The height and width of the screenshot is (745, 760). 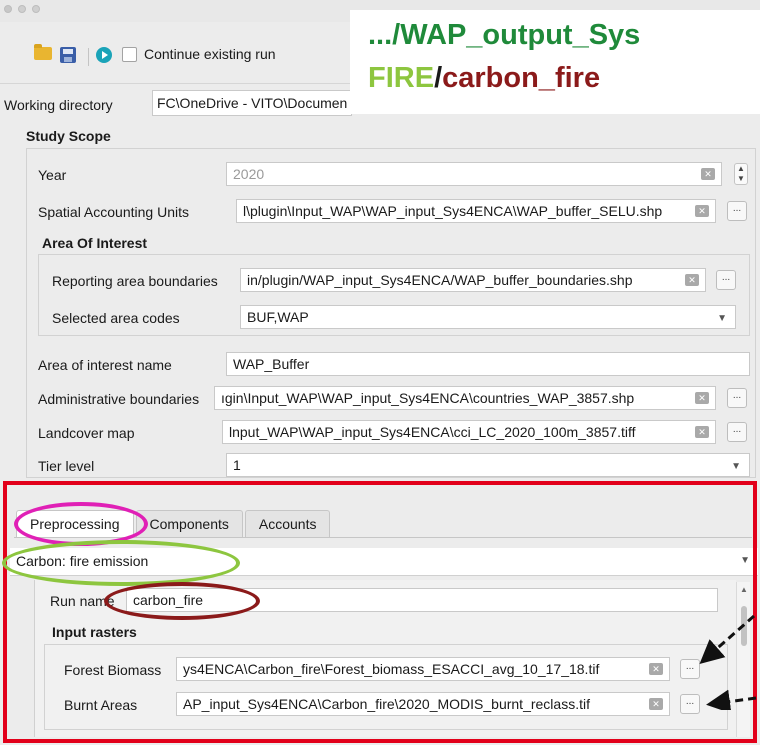 What do you see at coordinates (237, 465) in the screenshot?
I see `tier-value: 1` at bounding box center [237, 465].